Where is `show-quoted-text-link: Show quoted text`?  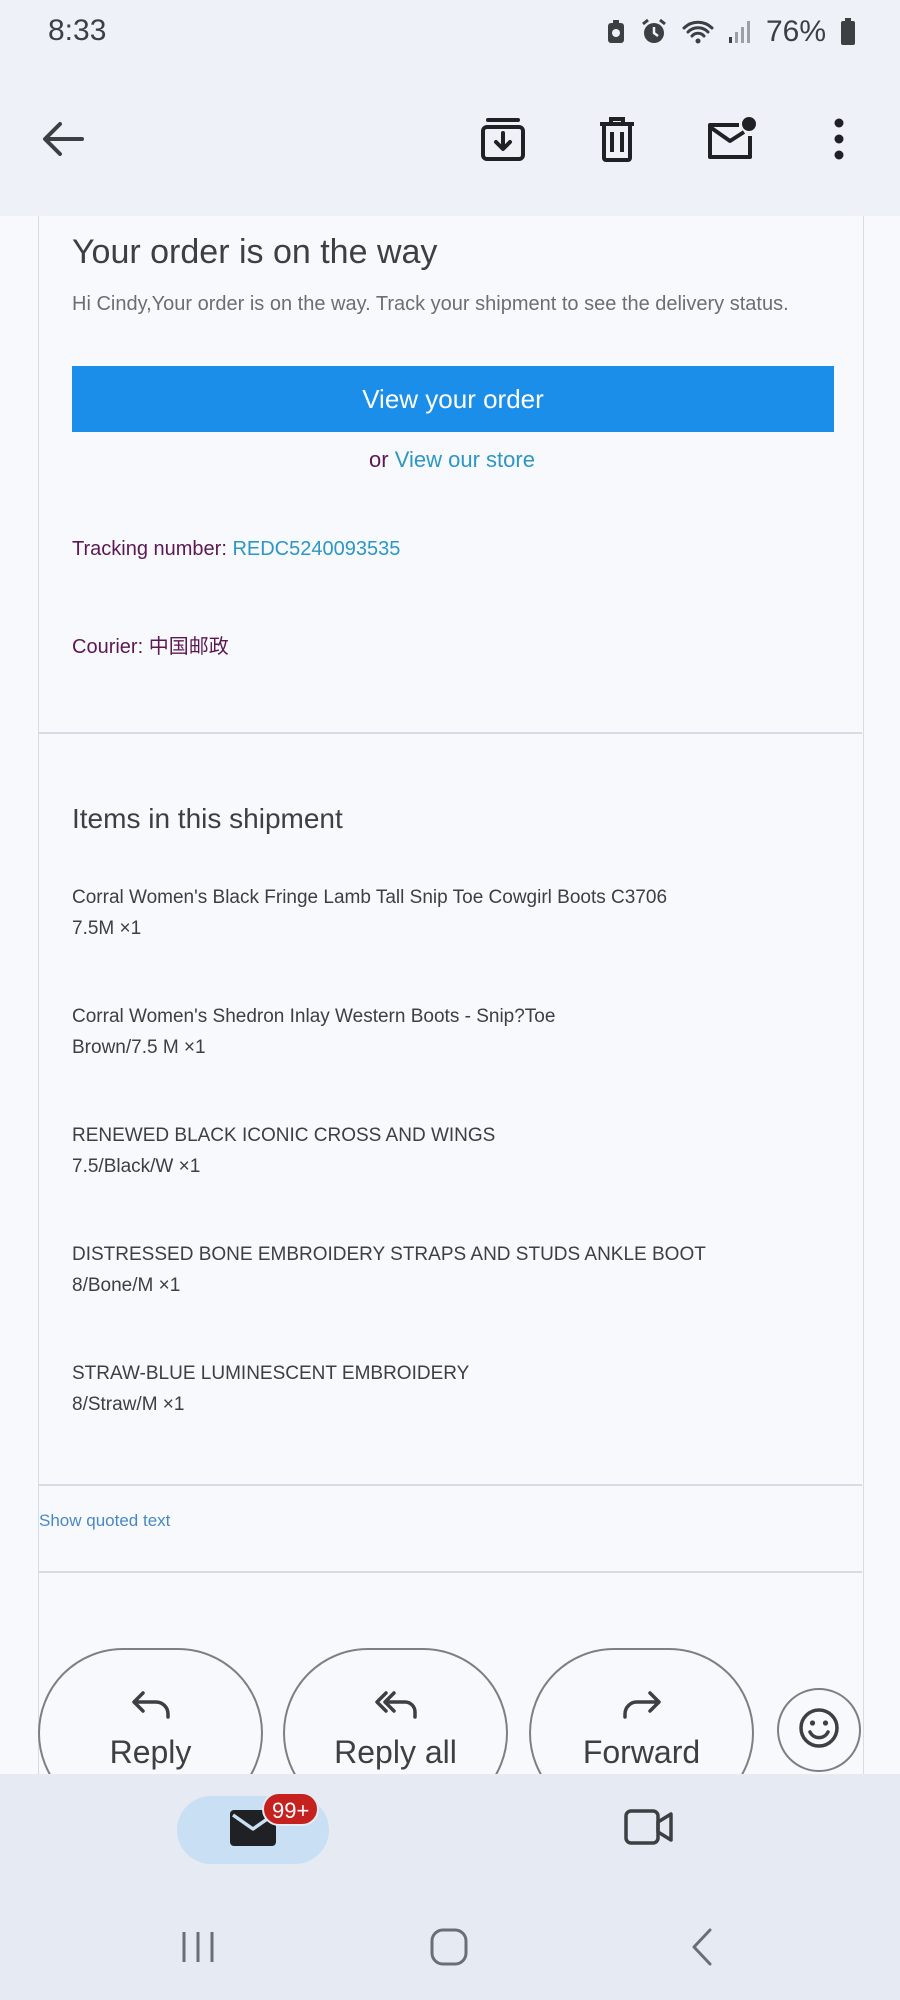
show-quoted-text-link: Show quoted text is located at coordinates (104, 1521).